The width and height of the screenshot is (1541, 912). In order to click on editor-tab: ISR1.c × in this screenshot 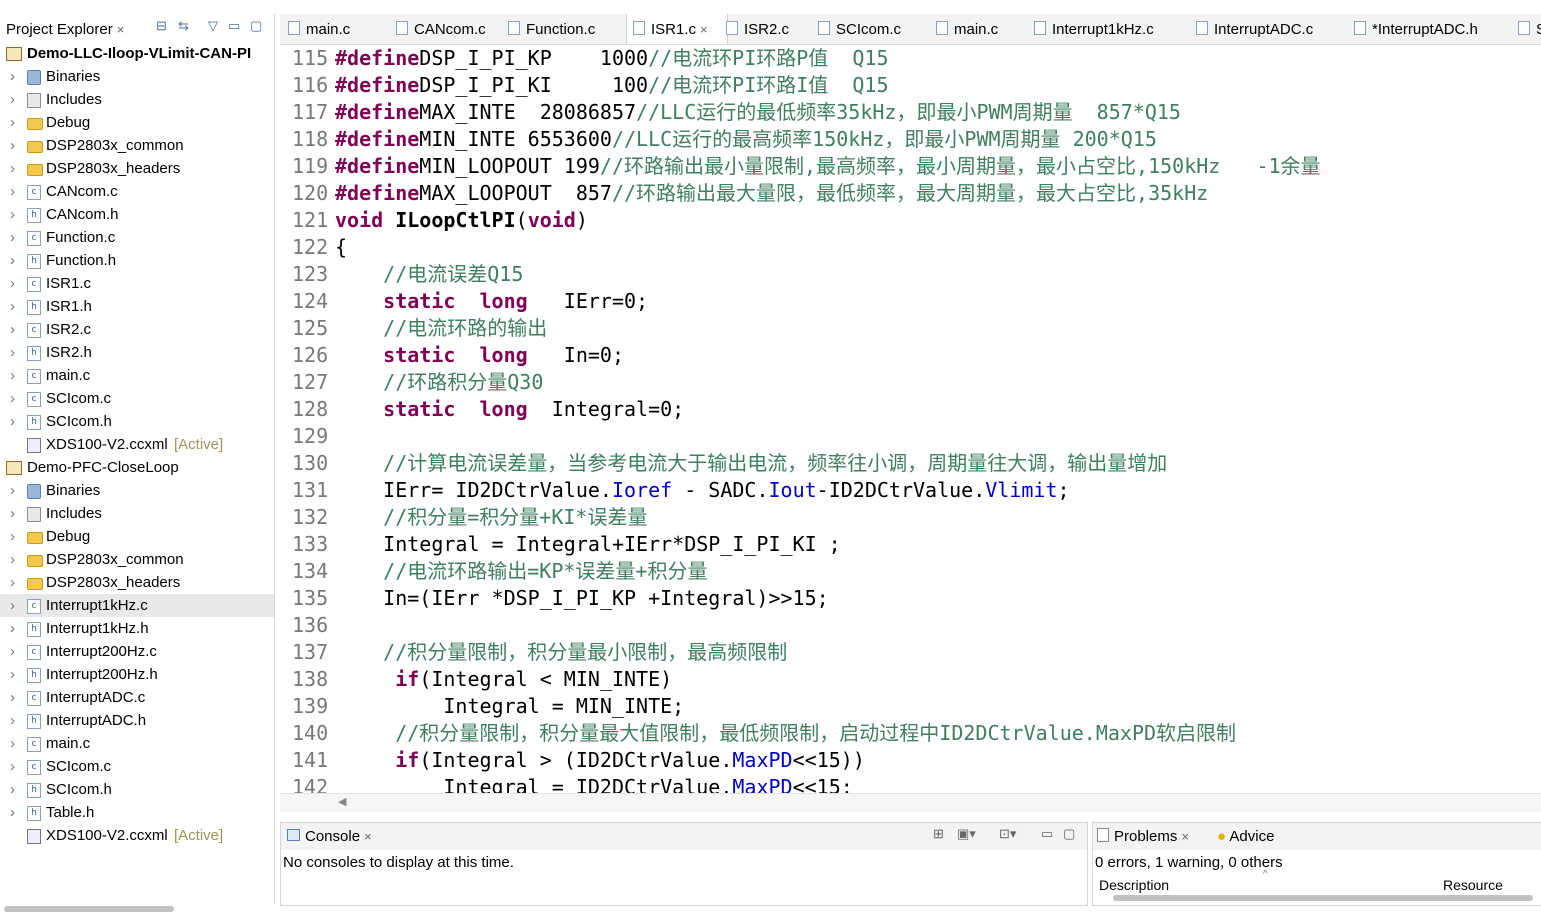, I will do `click(677, 29)`.